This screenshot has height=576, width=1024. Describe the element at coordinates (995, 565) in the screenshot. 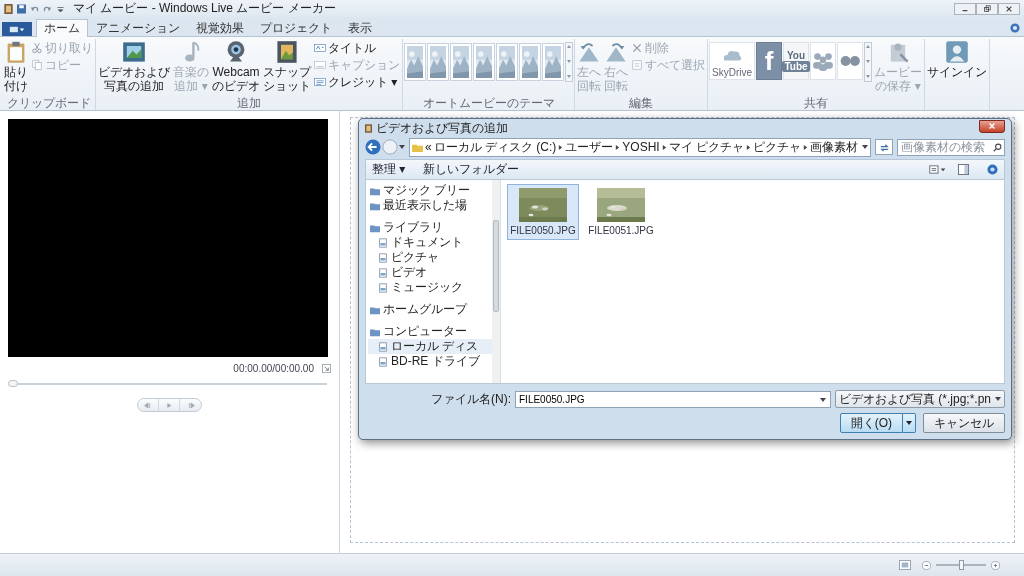

I see `zoom-in-icon` at that location.